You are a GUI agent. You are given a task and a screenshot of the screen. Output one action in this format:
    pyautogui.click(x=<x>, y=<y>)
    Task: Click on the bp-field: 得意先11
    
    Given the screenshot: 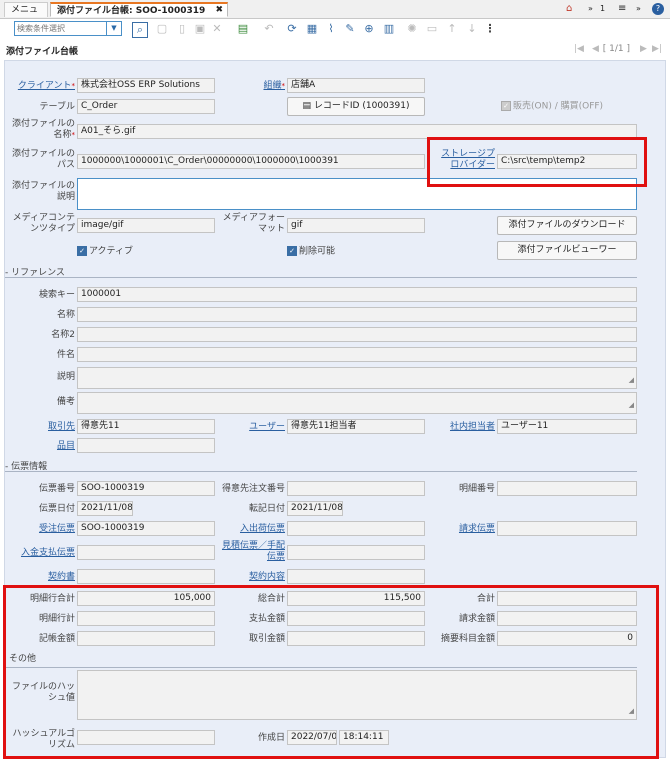 What is the action you would take?
    pyautogui.click(x=146, y=426)
    